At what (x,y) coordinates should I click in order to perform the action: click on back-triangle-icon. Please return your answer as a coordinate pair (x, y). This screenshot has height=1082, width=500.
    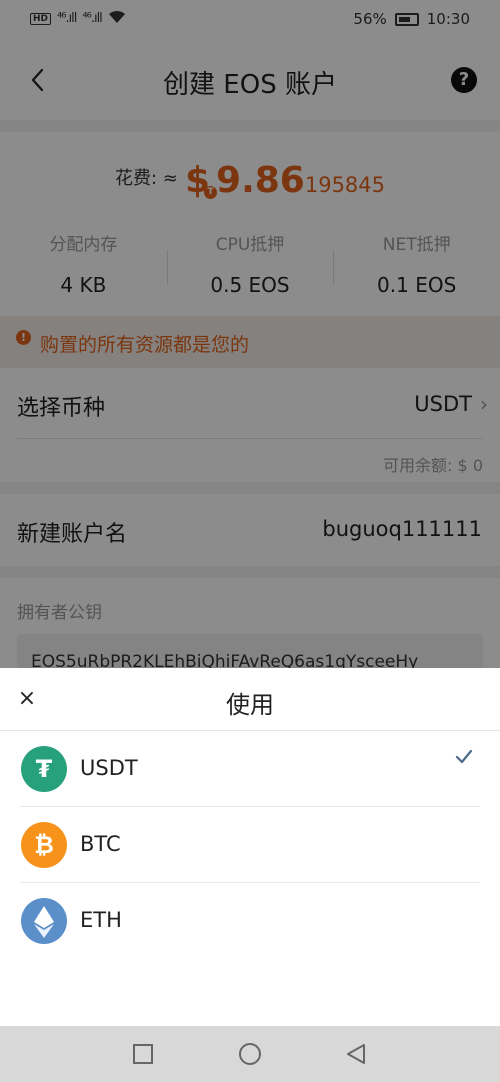
    Looking at the image, I should click on (356, 1054).